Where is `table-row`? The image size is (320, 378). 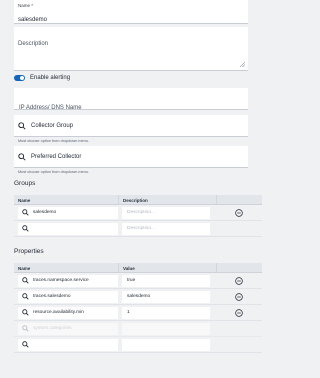 table-row is located at coordinates (138, 345).